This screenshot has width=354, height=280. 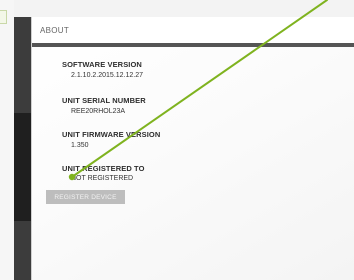 I want to click on serial-number-value: REE20RHOL23A, so click(x=98, y=111).